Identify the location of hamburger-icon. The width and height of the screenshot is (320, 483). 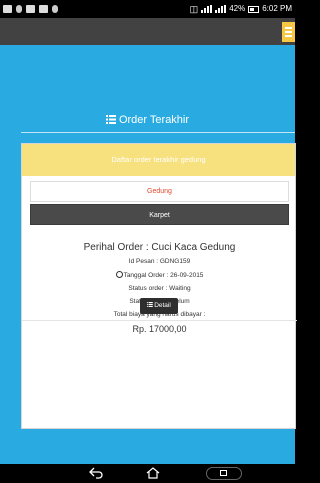
(288, 32).